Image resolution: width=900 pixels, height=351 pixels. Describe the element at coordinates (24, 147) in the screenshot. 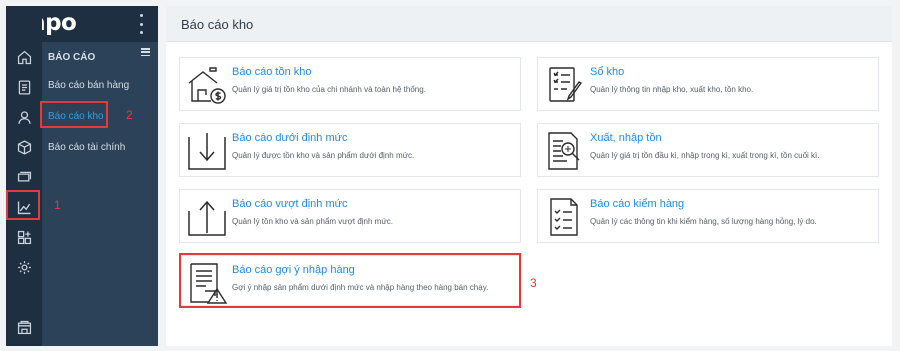

I see `product-box-icon` at that location.